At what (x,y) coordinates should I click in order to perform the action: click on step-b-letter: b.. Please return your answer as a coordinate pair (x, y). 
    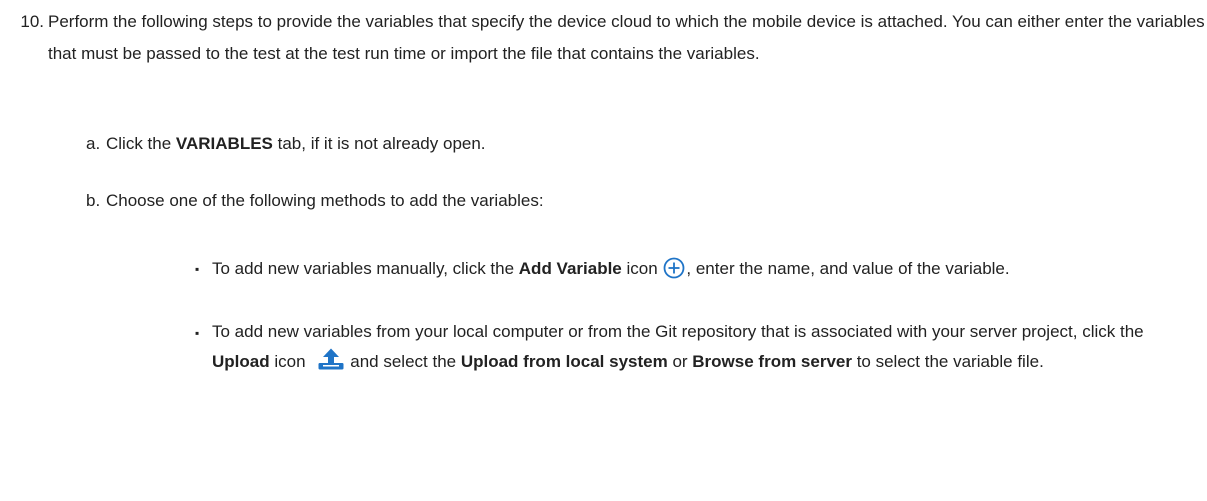
    Looking at the image, I should click on (93, 200).